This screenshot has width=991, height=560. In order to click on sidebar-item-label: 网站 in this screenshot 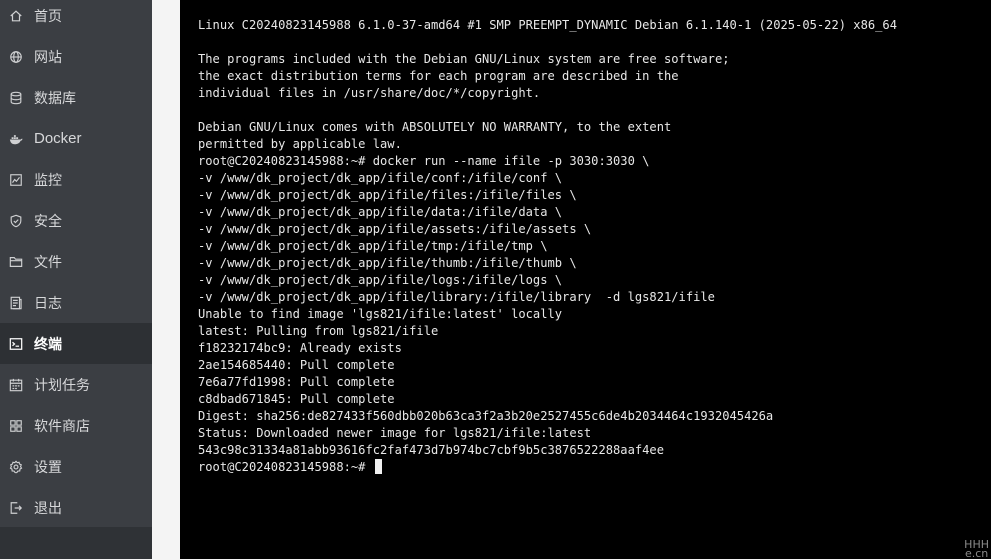, I will do `click(48, 57)`.